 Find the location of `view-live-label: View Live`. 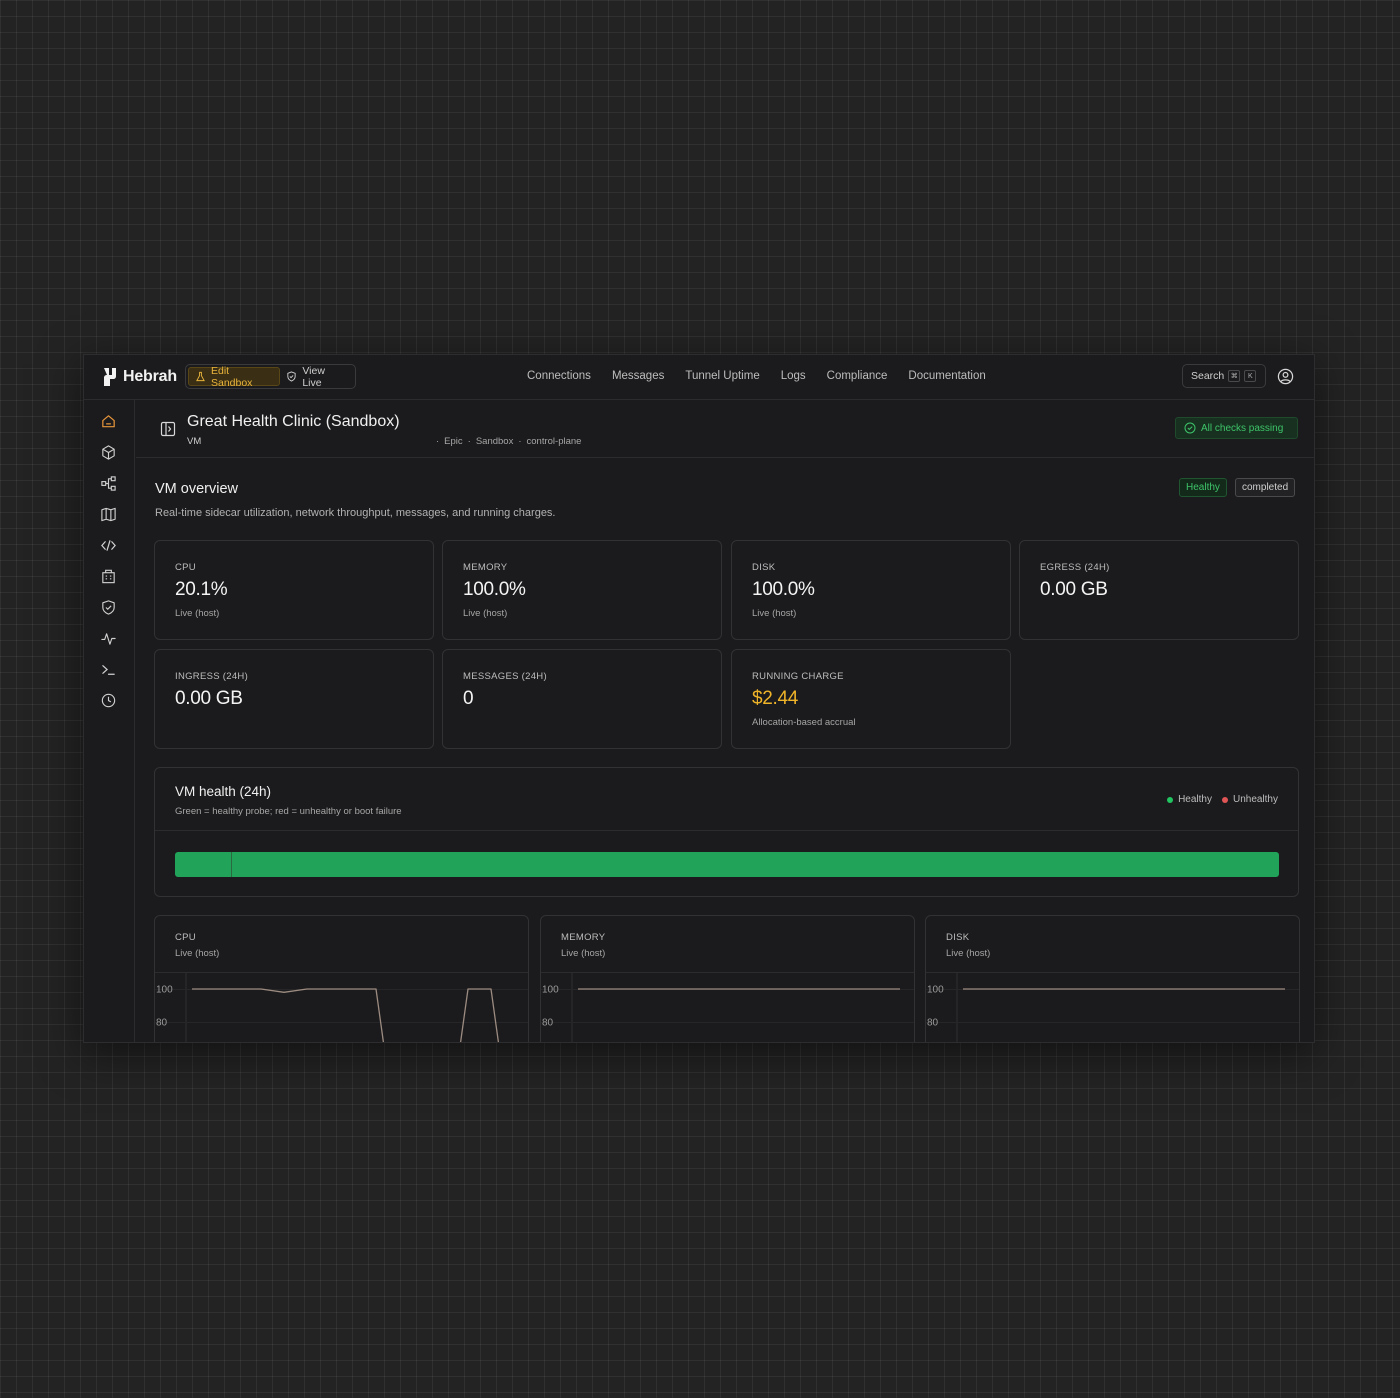

view-live-label: View Live is located at coordinates (313, 376).